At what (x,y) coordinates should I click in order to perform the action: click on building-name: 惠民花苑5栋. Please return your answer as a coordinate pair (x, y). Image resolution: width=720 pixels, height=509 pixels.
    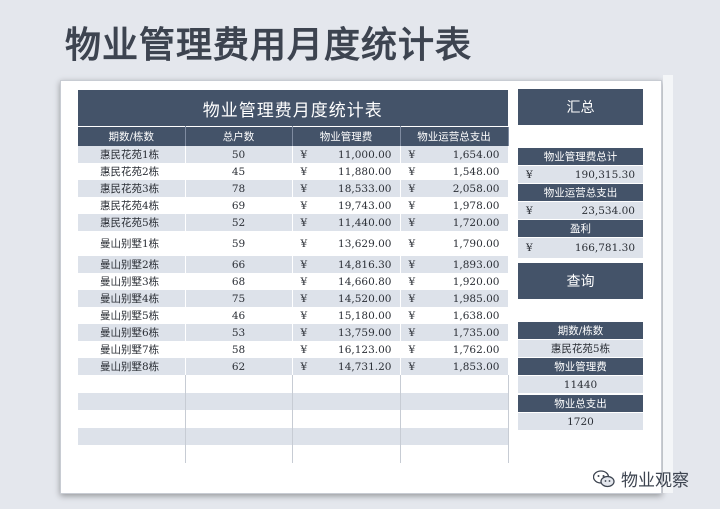
    Looking at the image, I should click on (132, 222).